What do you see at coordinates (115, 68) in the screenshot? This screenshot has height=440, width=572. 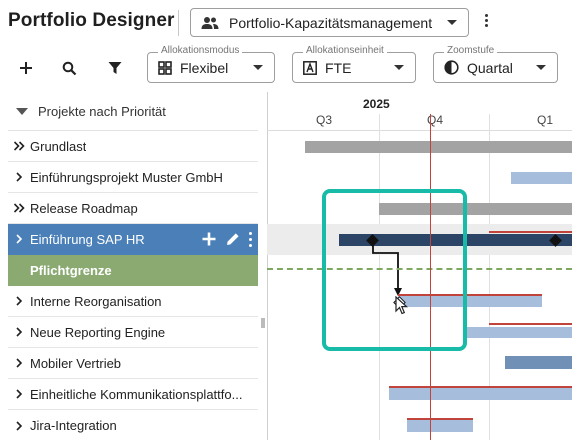 I see `filter-icon` at bounding box center [115, 68].